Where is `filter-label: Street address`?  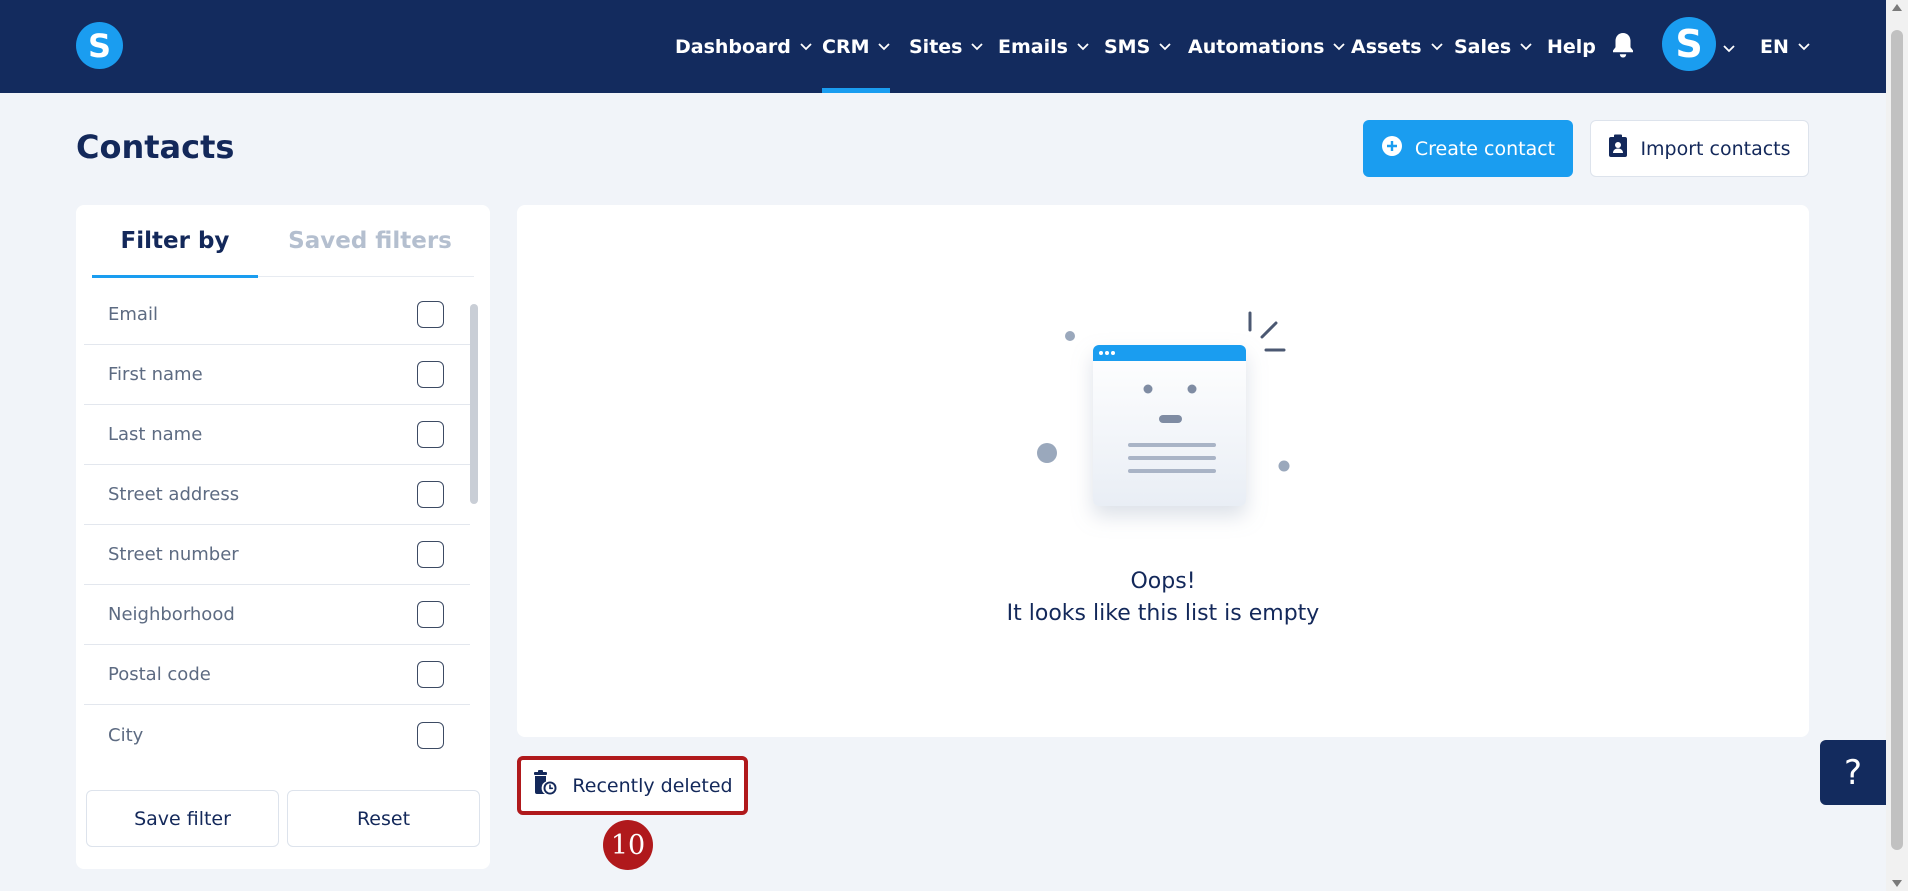
filter-label: Street address is located at coordinates (174, 494).